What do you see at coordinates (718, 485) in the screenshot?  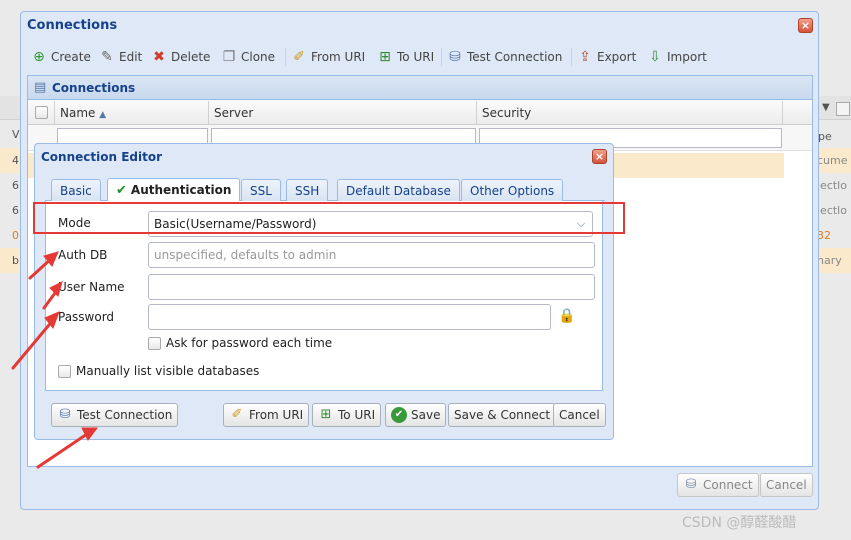 I see `connect-button: ⛁ Connect` at bounding box center [718, 485].